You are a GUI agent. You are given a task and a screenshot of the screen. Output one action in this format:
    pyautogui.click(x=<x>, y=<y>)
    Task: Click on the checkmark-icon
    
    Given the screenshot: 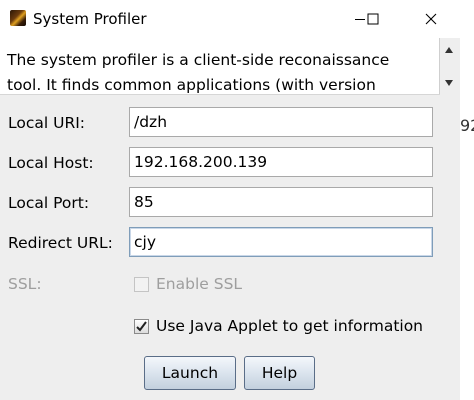 What is the action you would take?
    pyautogui.click(x=141, y=326)
    